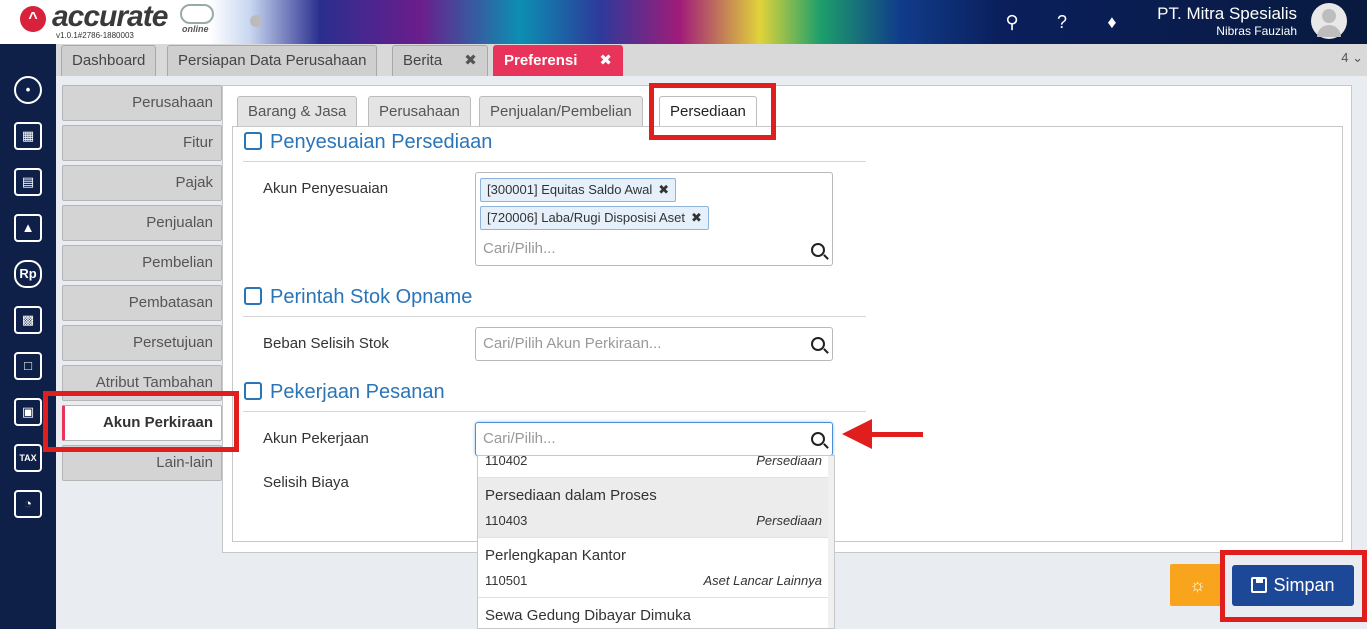  Describe the element at coordinates (1304, 585) in the screenshot. I see `save-label: Simpan` at that location.